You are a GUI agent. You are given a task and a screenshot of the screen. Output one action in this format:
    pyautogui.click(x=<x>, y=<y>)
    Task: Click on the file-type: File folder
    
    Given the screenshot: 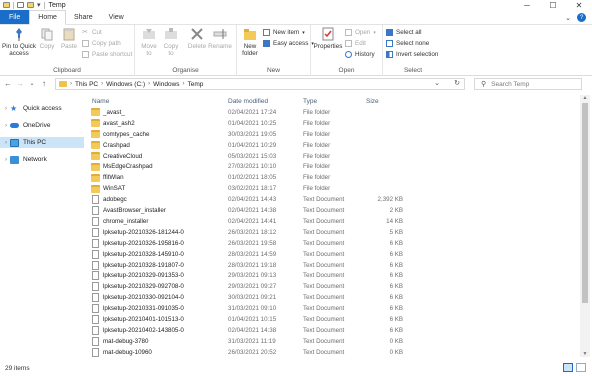 What is the action you would take?
    pyautogui.click(x=317, y=134)
    